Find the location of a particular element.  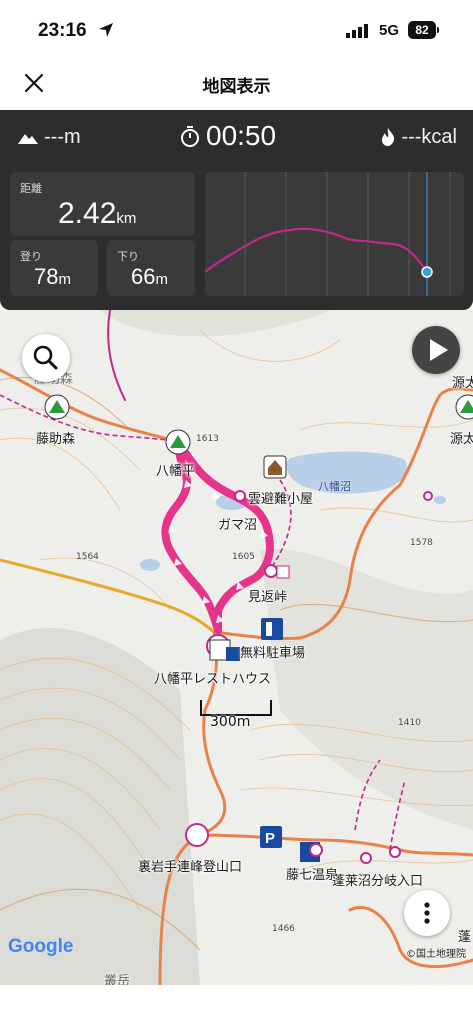

descent-value: 66m is located at coordinates (149, 277).